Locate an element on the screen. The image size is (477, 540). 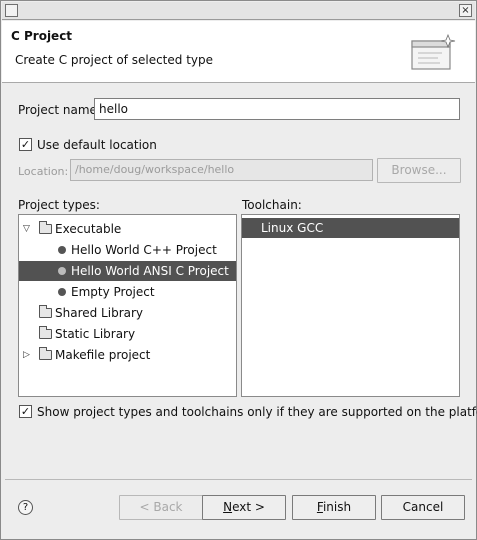
finish-label: inish is located at coordinates (337, 507).